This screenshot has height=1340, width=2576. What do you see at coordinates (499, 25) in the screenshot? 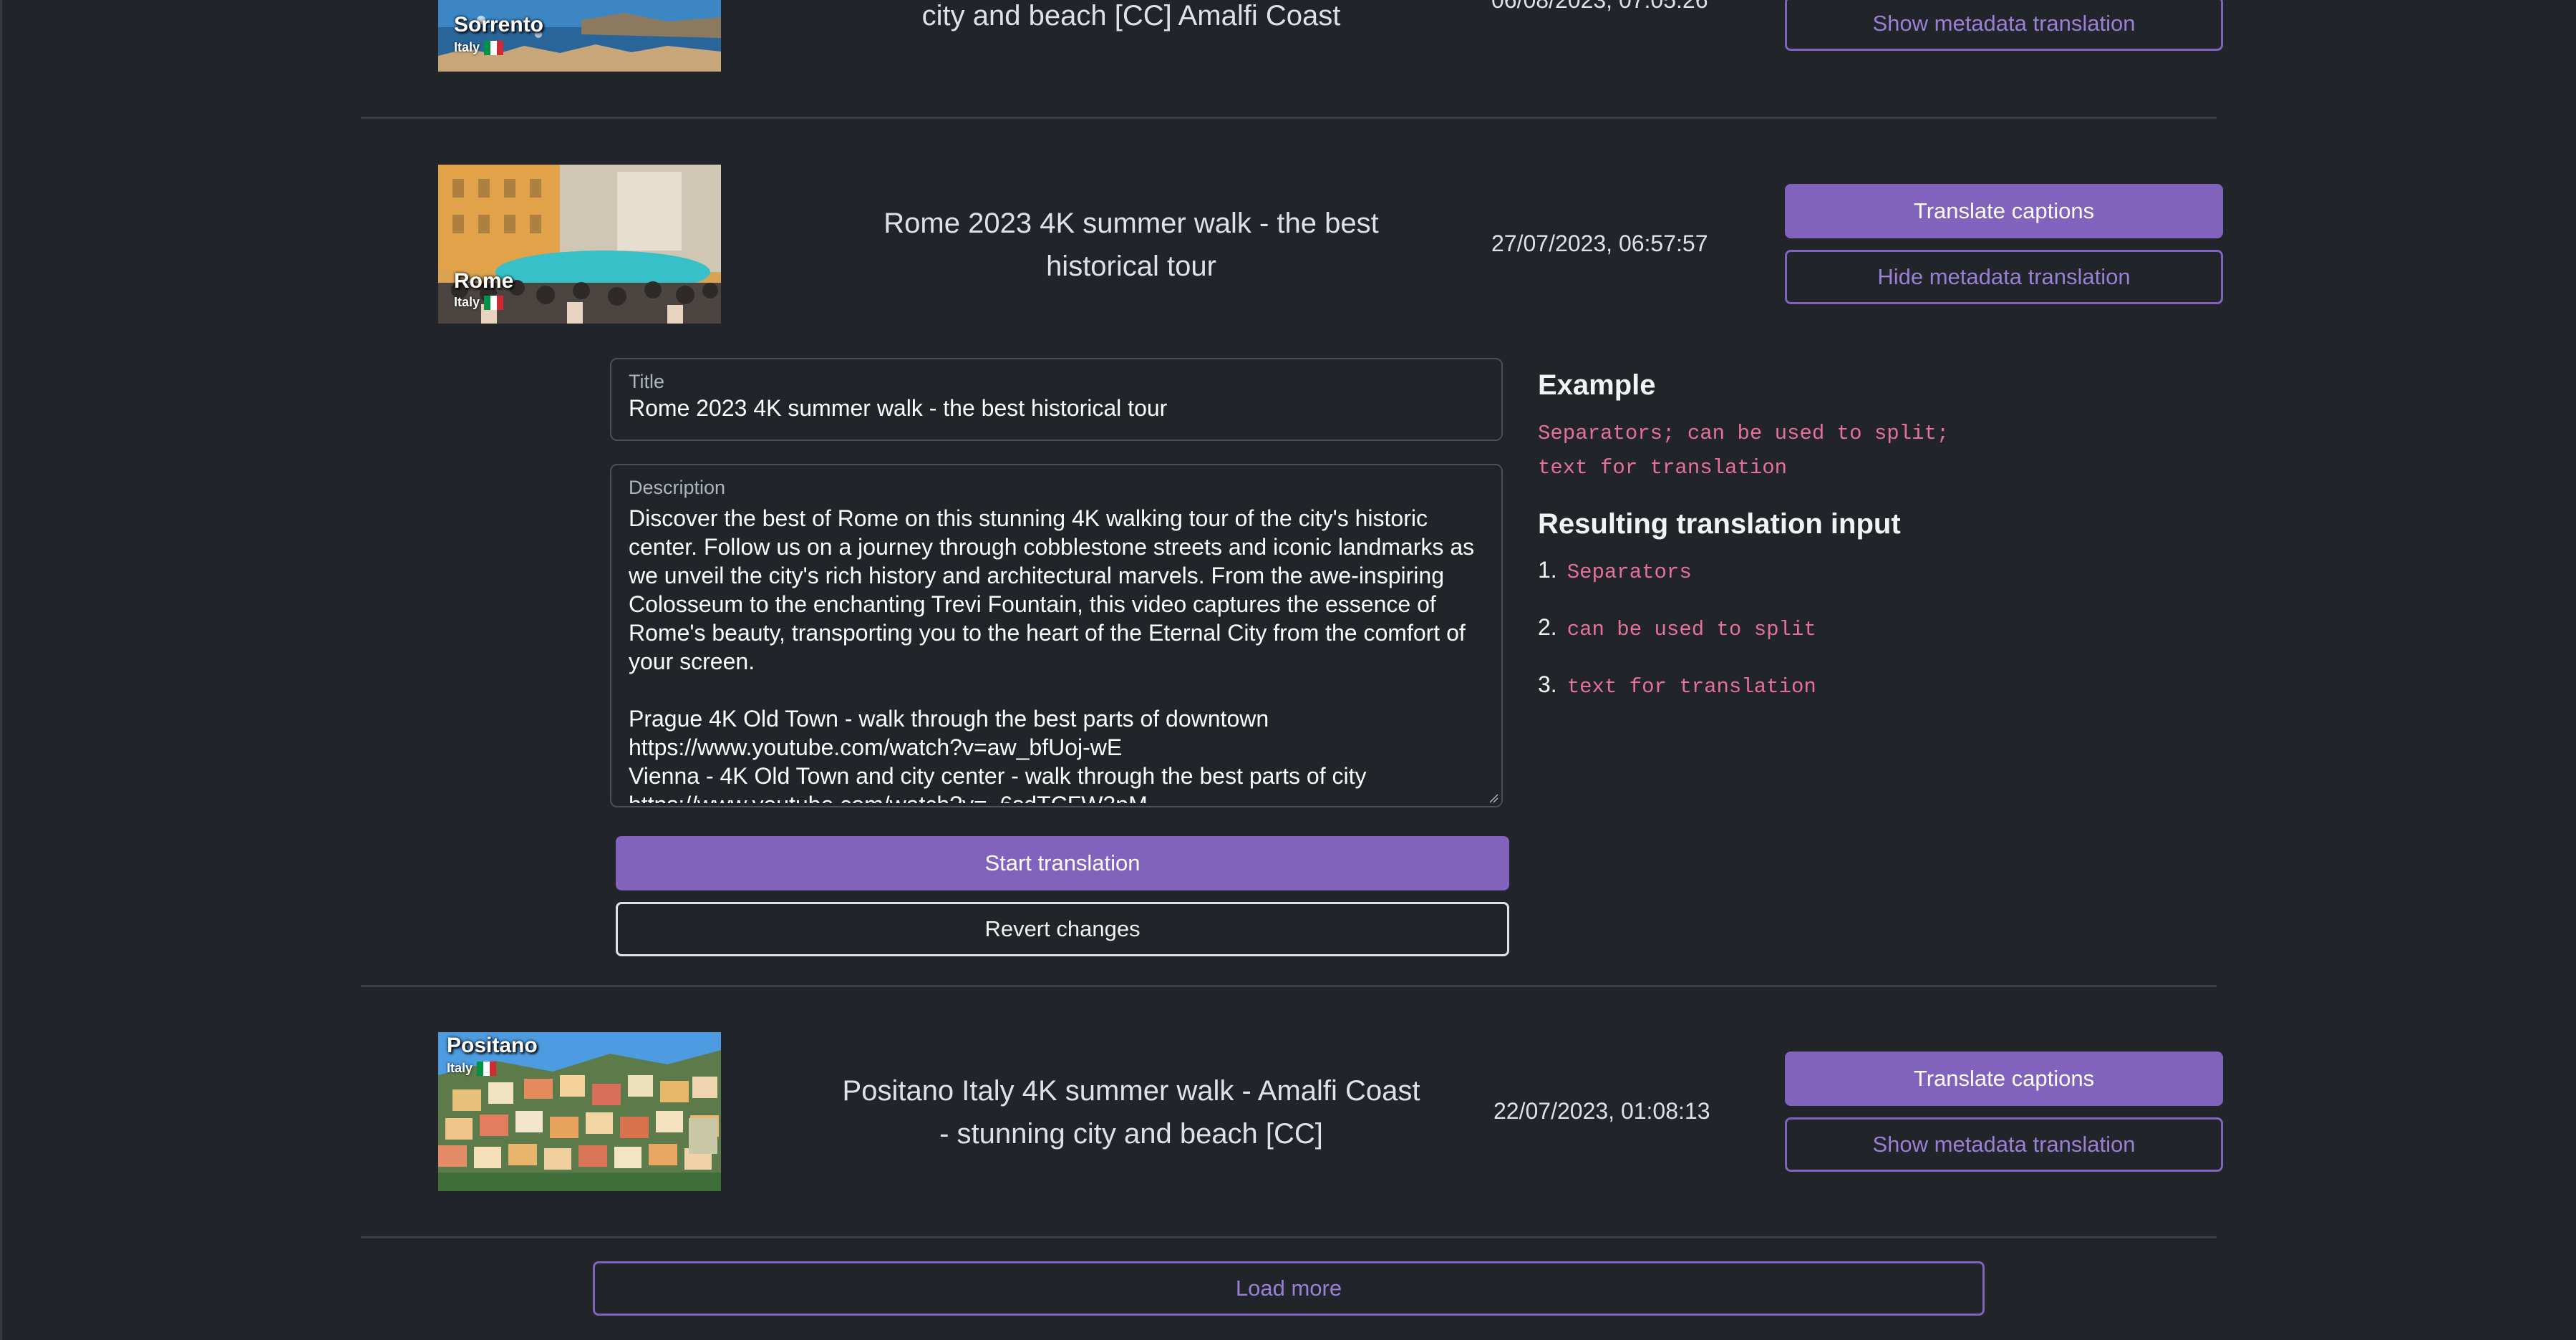
I see `thumbnail-city-label: Sorrento` at bounding box center [499, 25].